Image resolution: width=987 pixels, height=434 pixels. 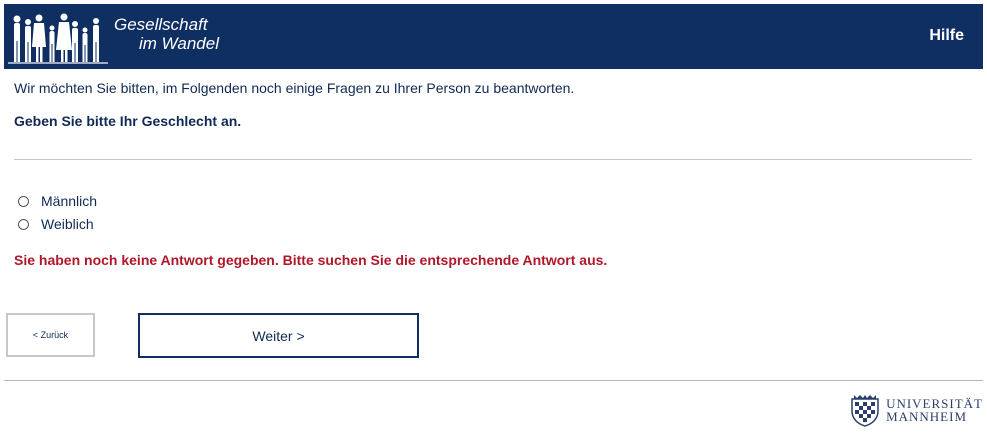 What do you see at coordinates (67, 224) in the screenshot?
I see `option-label: Weiblich` at bounding box center [67, 224].